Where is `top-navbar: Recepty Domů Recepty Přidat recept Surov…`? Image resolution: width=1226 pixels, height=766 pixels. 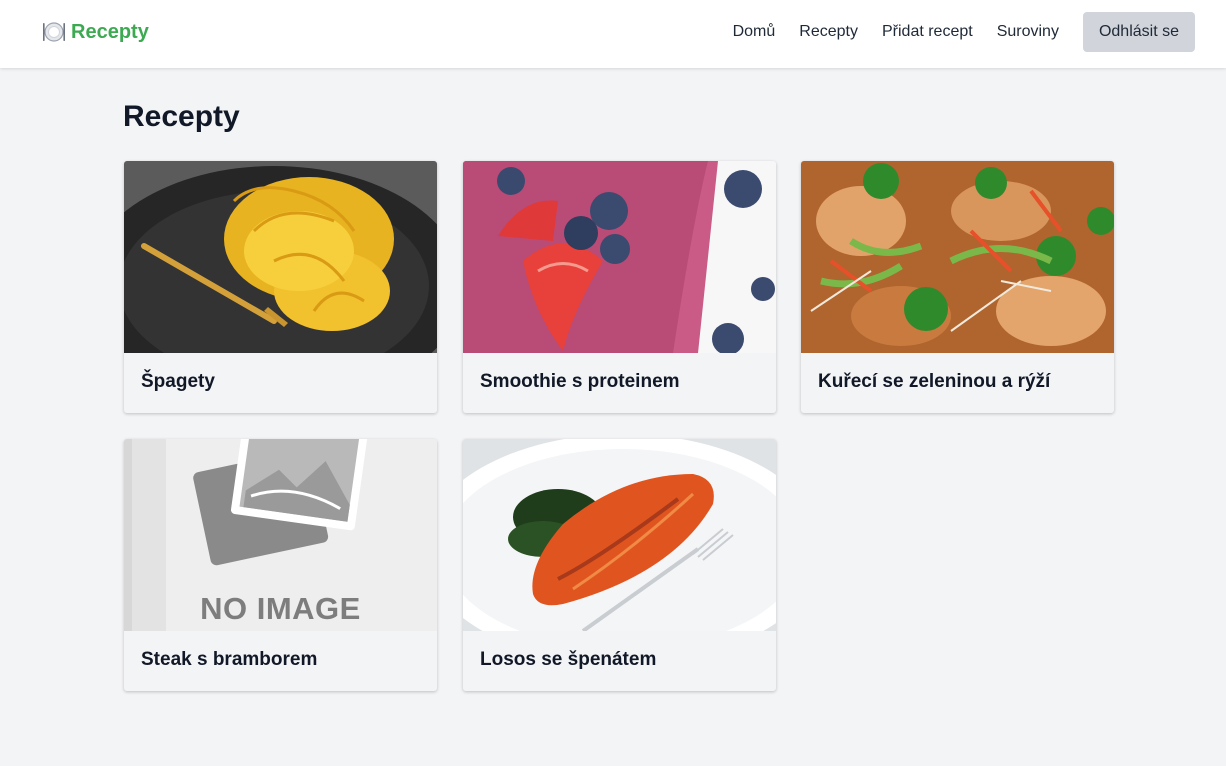
top-navbar: Recepty Domů Recepty Přidat recept Surov… is located at coordinates (613, 34).